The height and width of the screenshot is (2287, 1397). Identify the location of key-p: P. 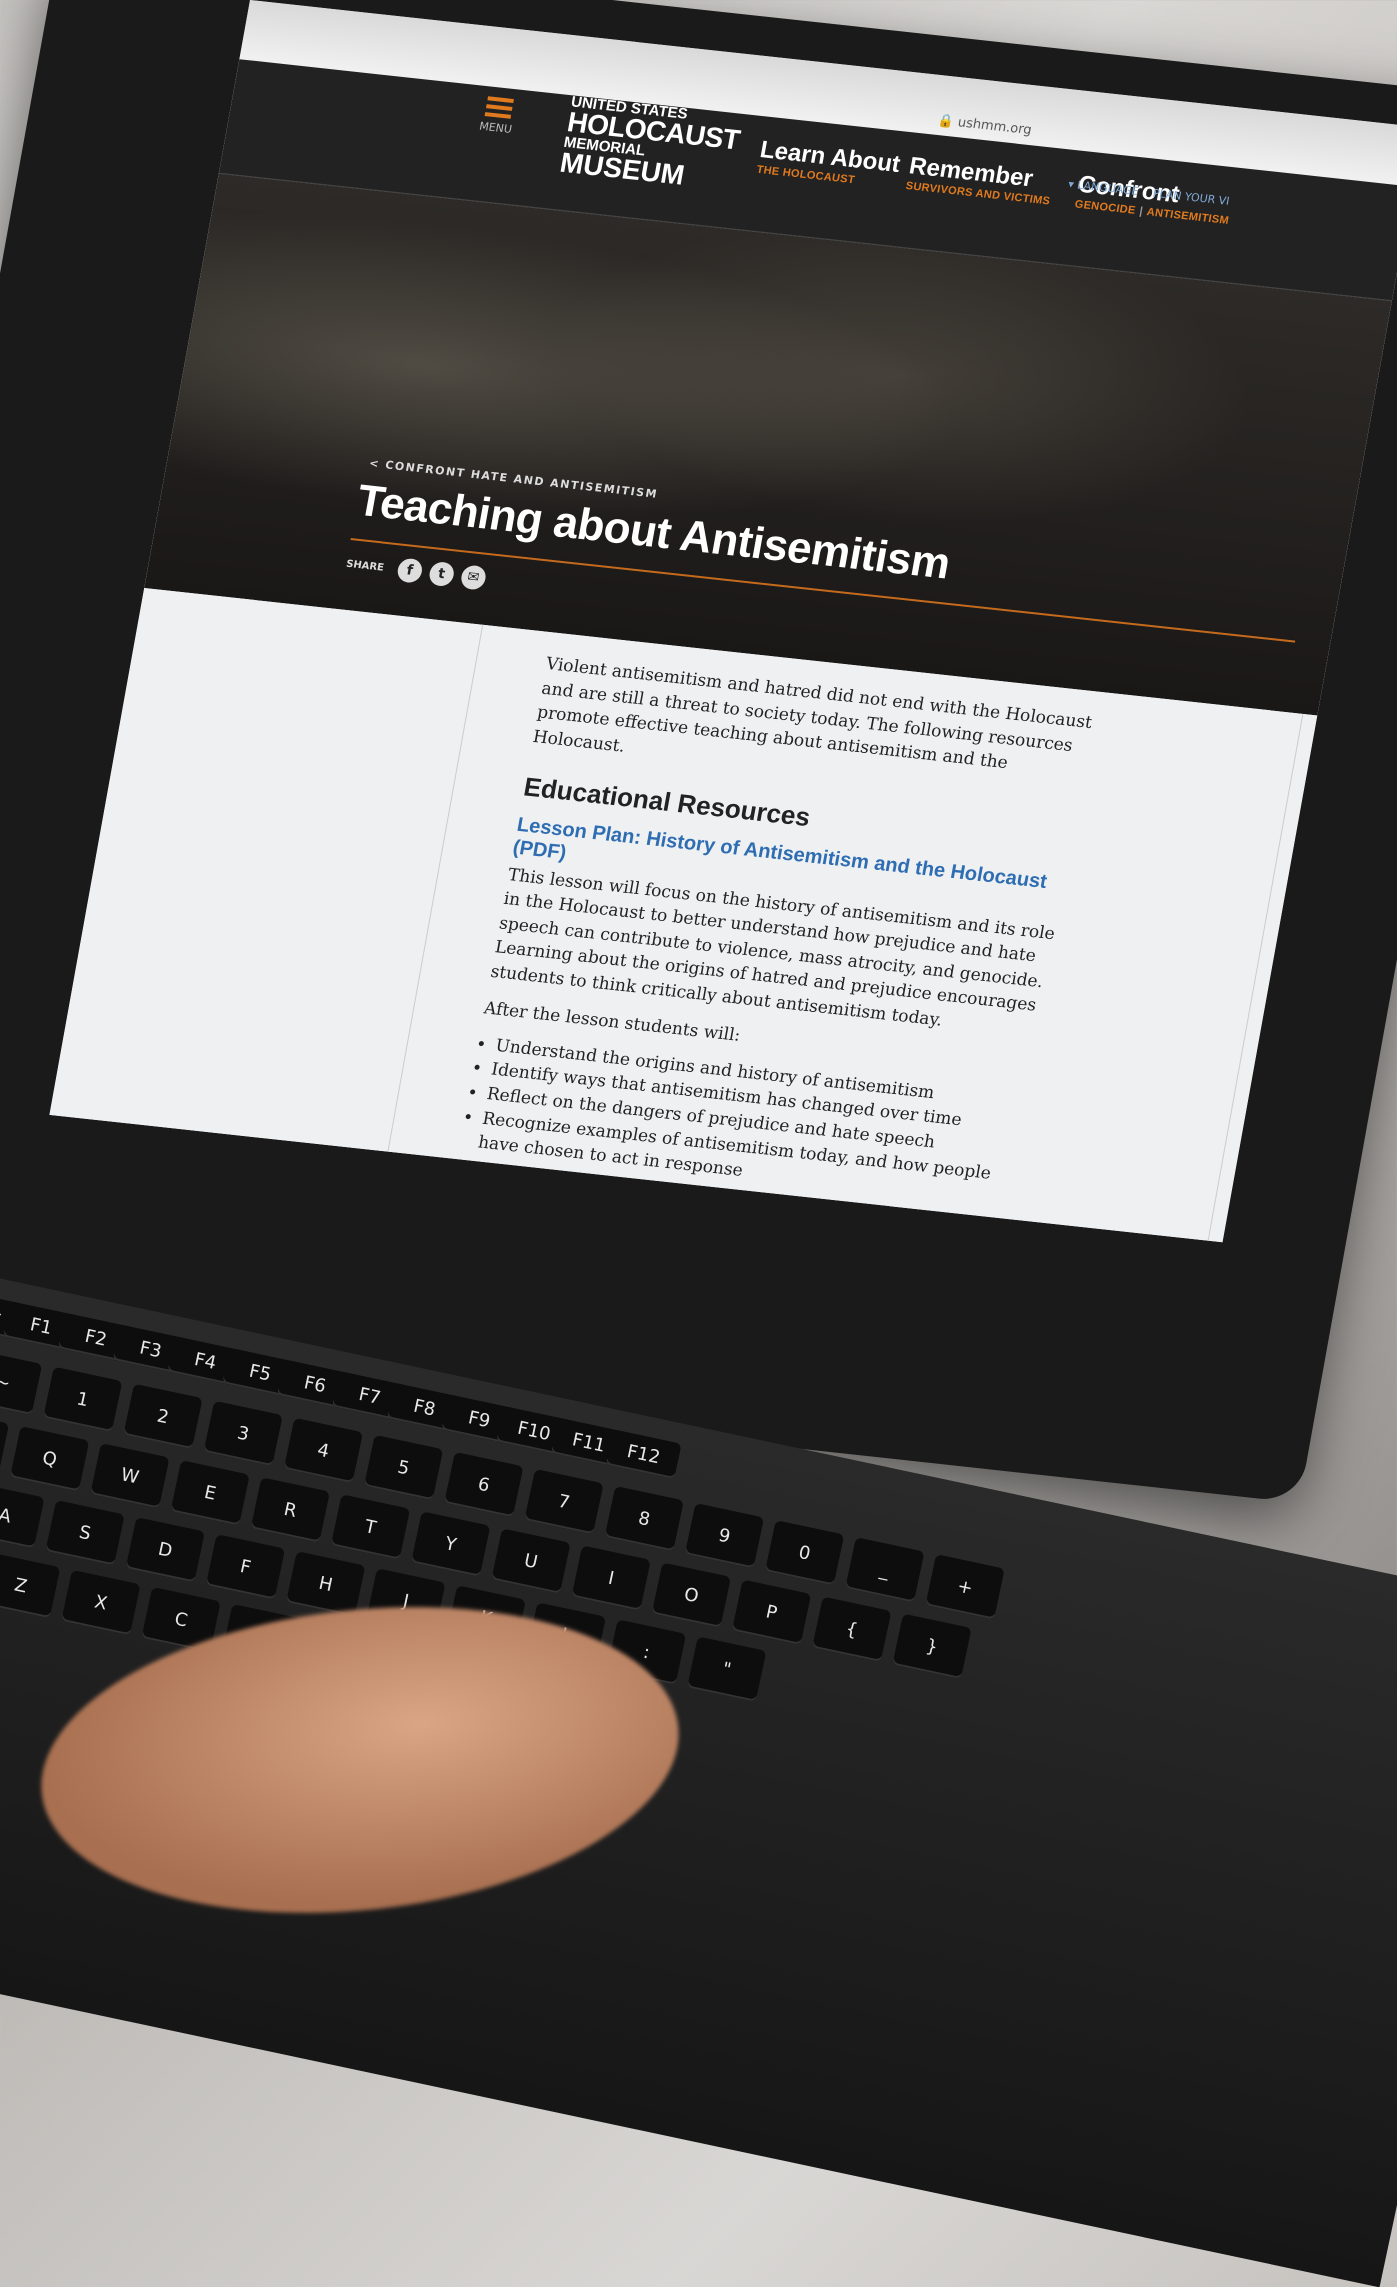
(771, 1612).